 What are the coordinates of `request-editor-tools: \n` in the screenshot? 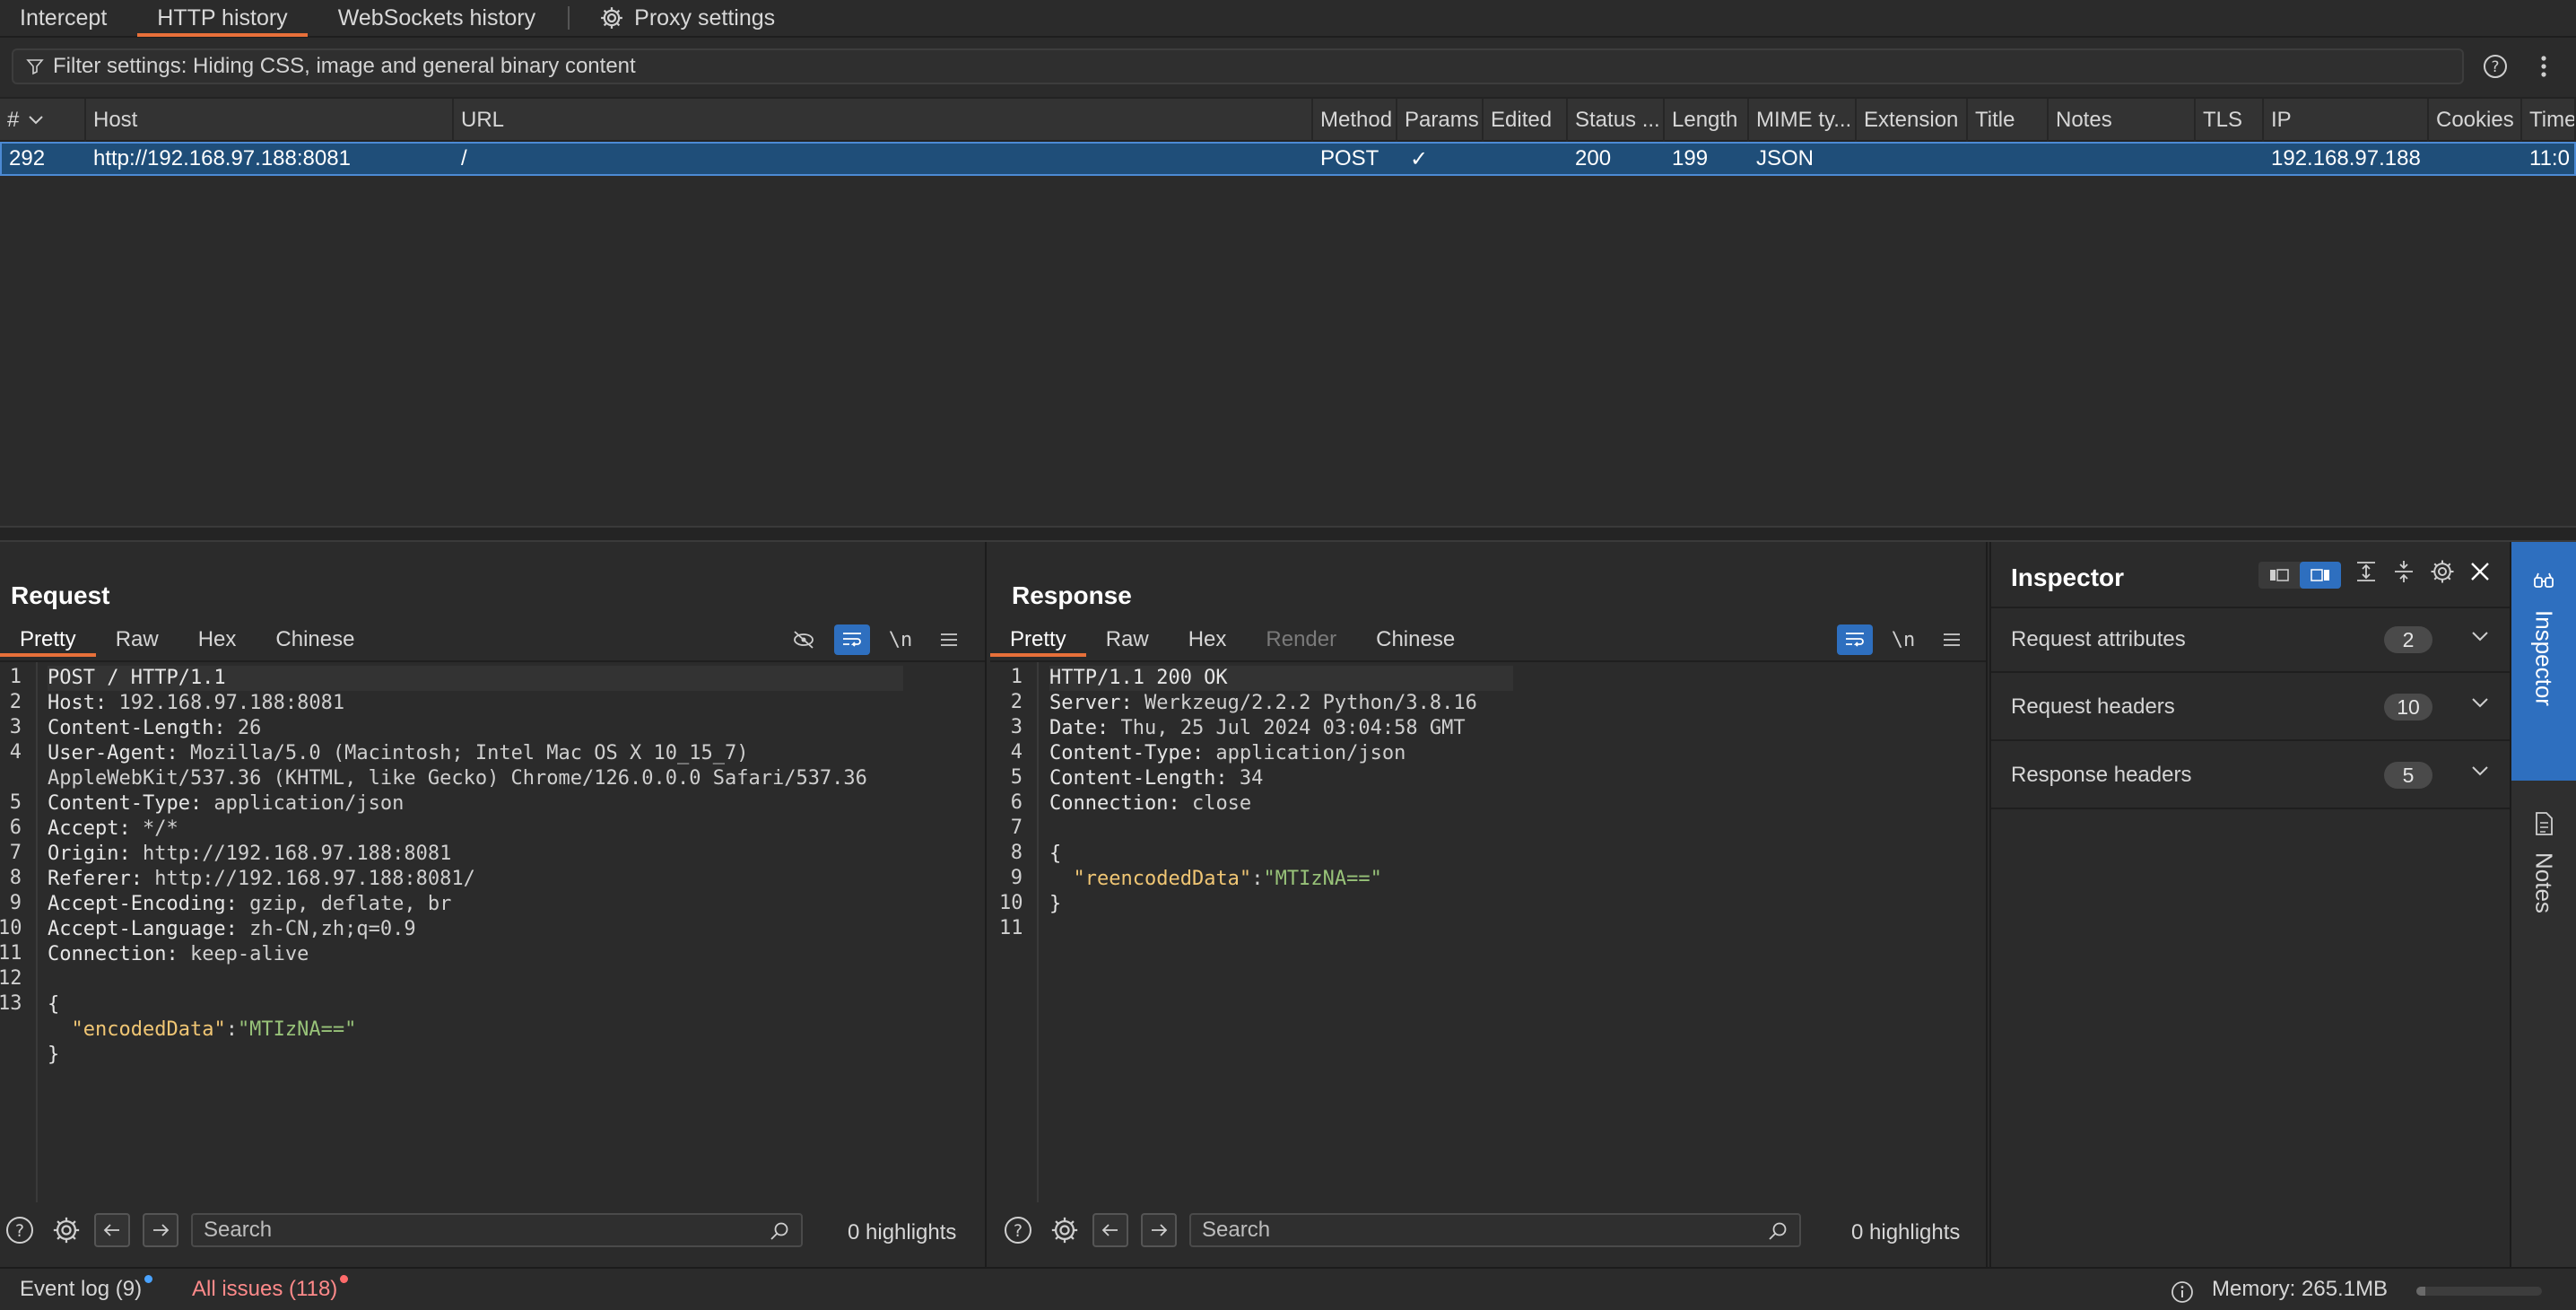 It's located at (876, 640).